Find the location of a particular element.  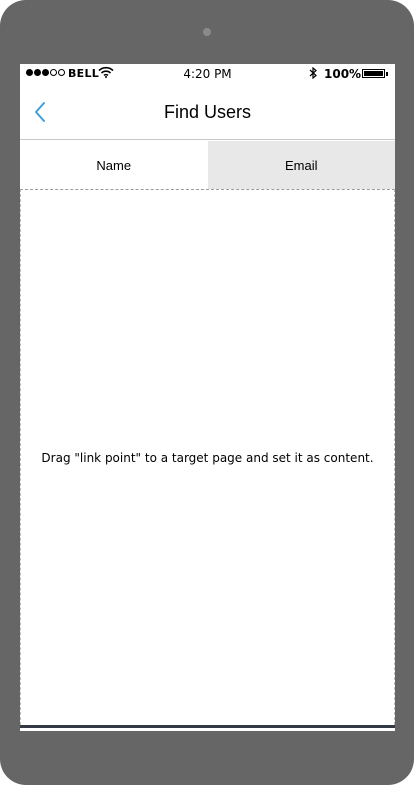

tab-email: Email is located at coordinates (301, 165).